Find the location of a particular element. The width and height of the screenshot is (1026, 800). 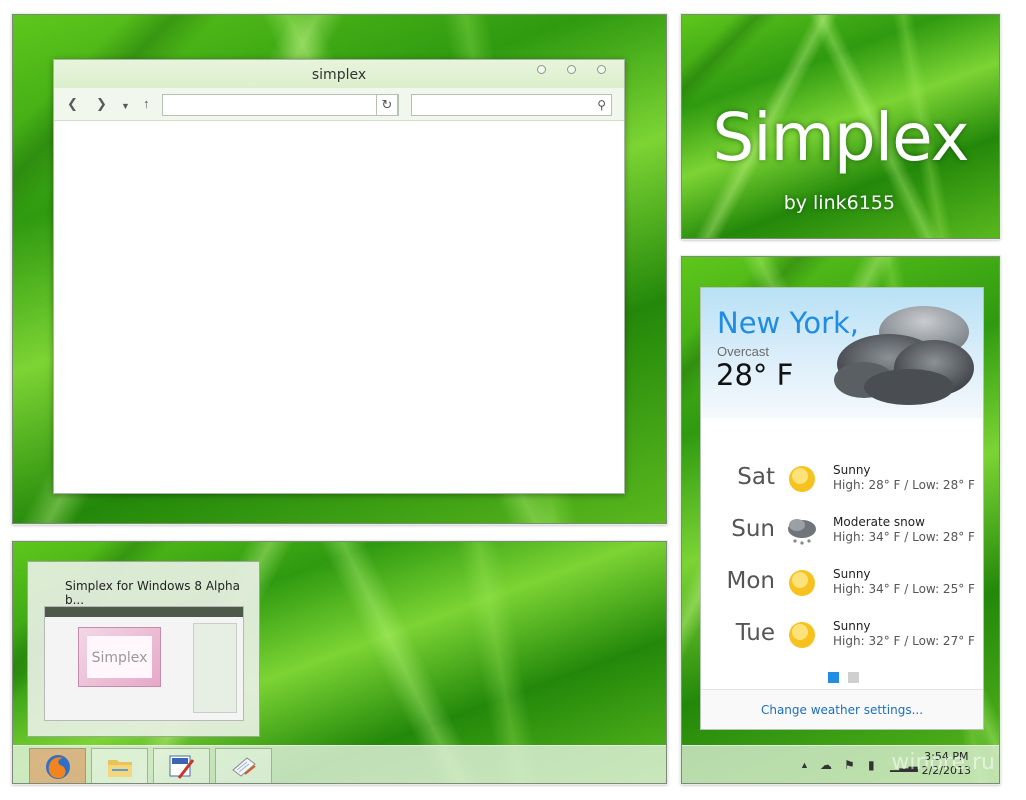

snow-cloud-icon is located at coordinates (802, 532).